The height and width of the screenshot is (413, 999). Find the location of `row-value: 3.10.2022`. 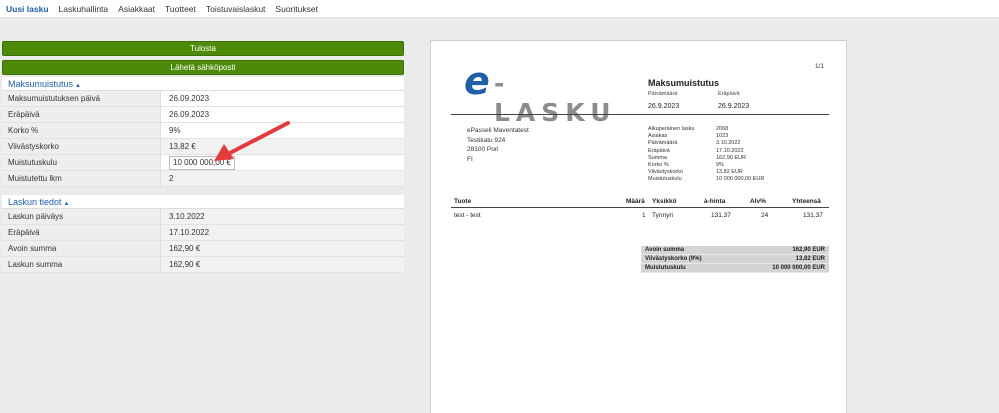

row-value: 3.10.2022 is located at coordinates (282, 216).